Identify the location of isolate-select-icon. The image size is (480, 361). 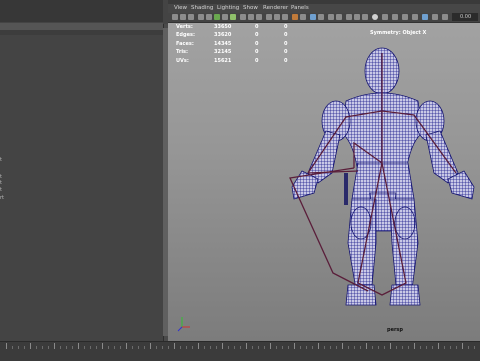
(321, 17).